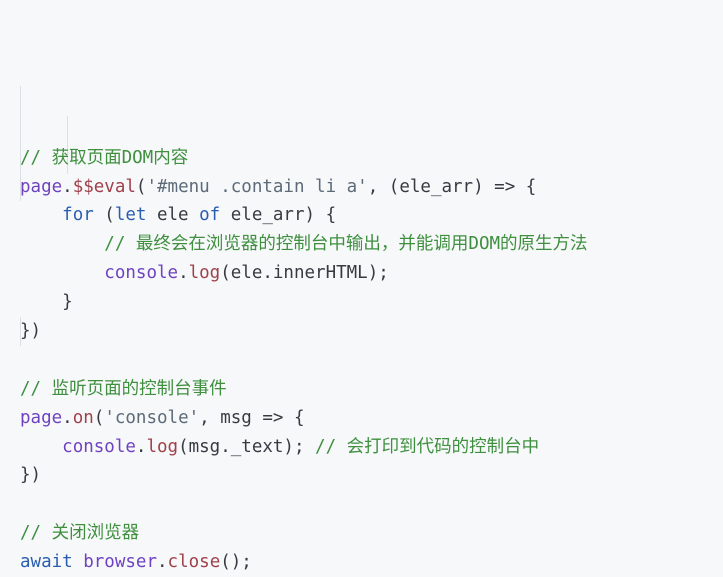 The height and width of the screenshot is (577, 723). Describe the element at coordinates (371, 533) in the screenshot. I see `code-line: // 关闭浏览器` at that location.